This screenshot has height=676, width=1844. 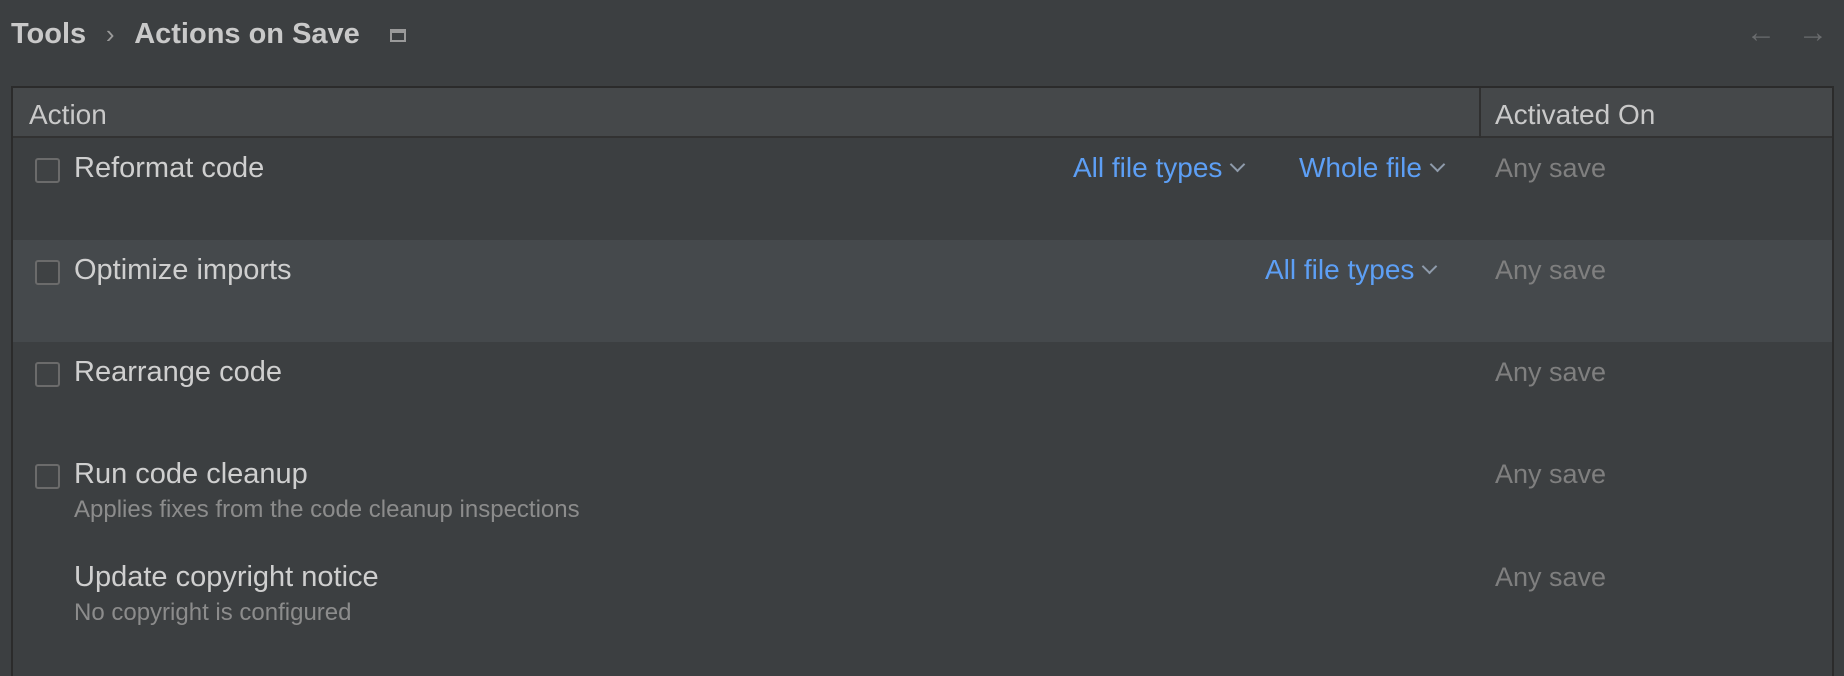 What do you see at coordinates (47, 374) in the screenshot?
I see `rearrange-code-checkbox` at bounding box center [47, 374].